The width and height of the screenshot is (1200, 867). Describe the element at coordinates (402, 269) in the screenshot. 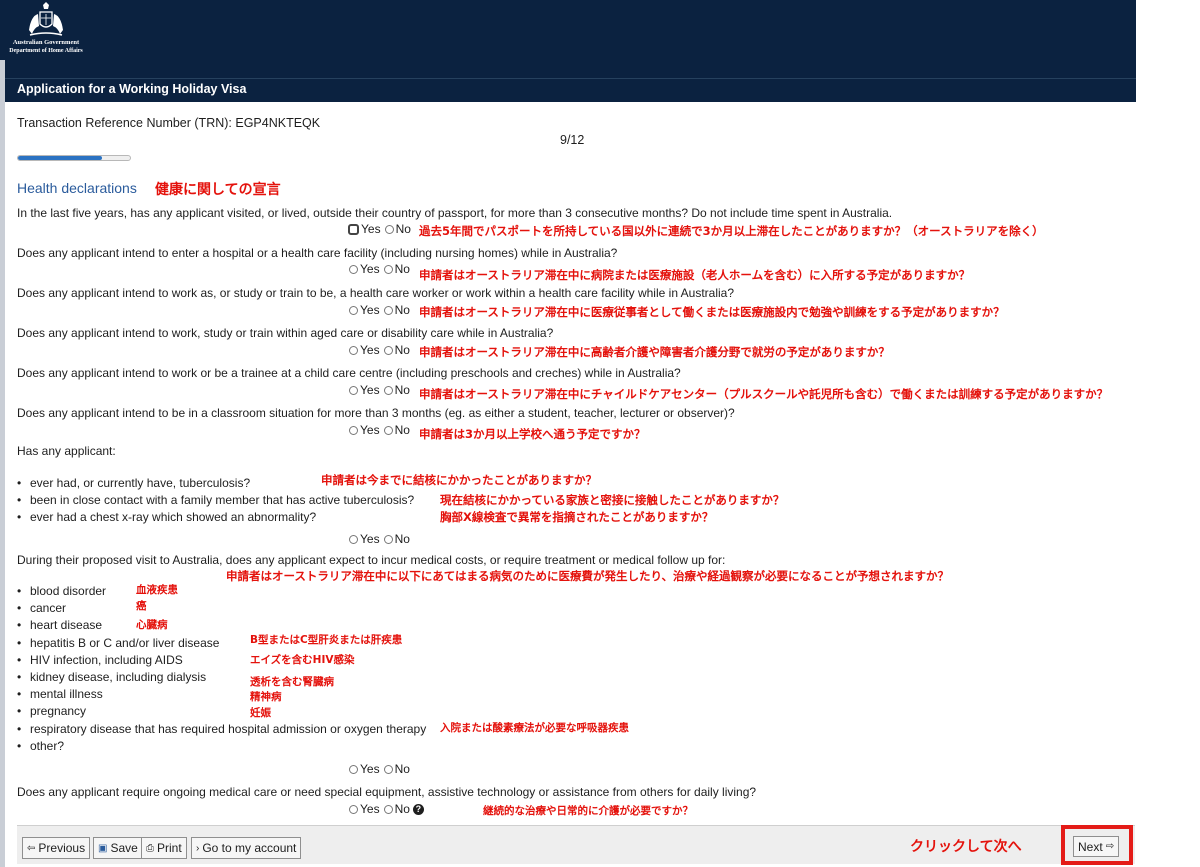

I see `q2-no-label: No` at that location.